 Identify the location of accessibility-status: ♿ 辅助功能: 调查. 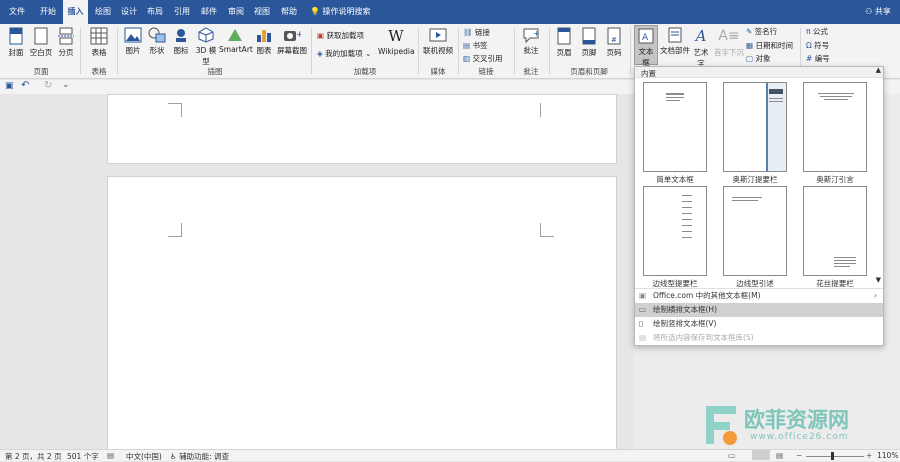
(199, 456).